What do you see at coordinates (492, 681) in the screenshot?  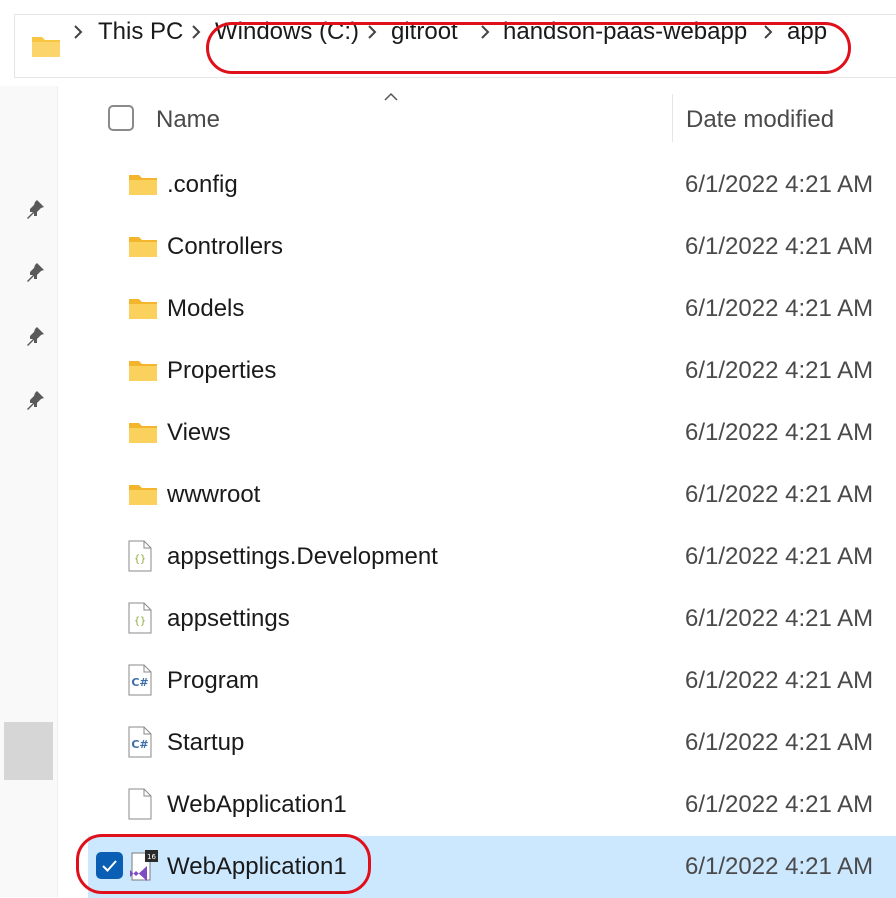 I see `file-row: C# Program 6/1/2022 4:21 AM` at bounding box center [492, 681].